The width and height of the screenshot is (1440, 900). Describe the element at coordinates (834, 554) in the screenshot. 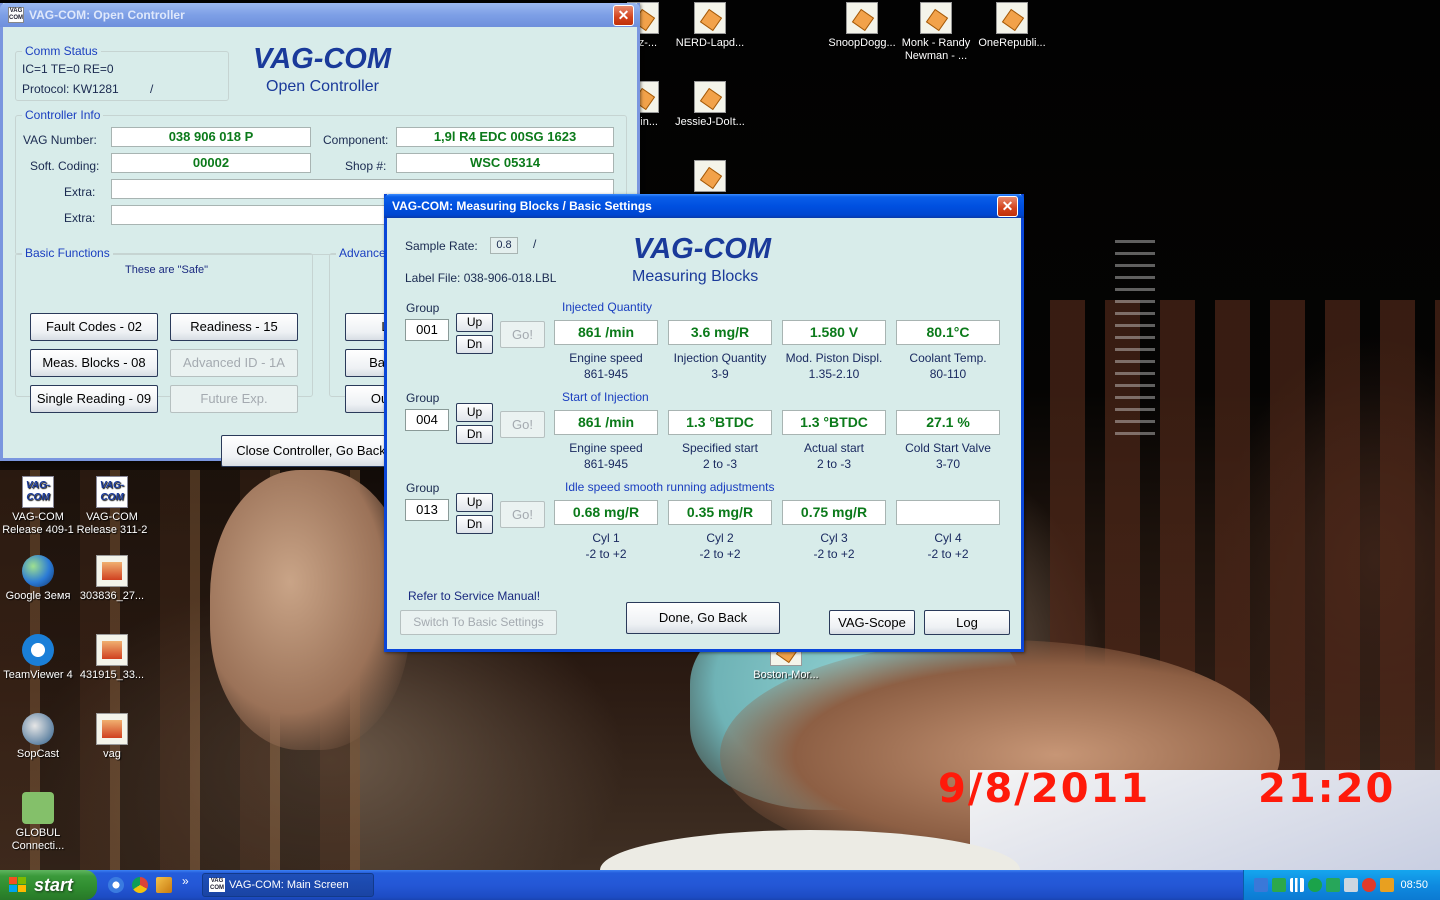

I see `block-range: -2 to +2` at that location.